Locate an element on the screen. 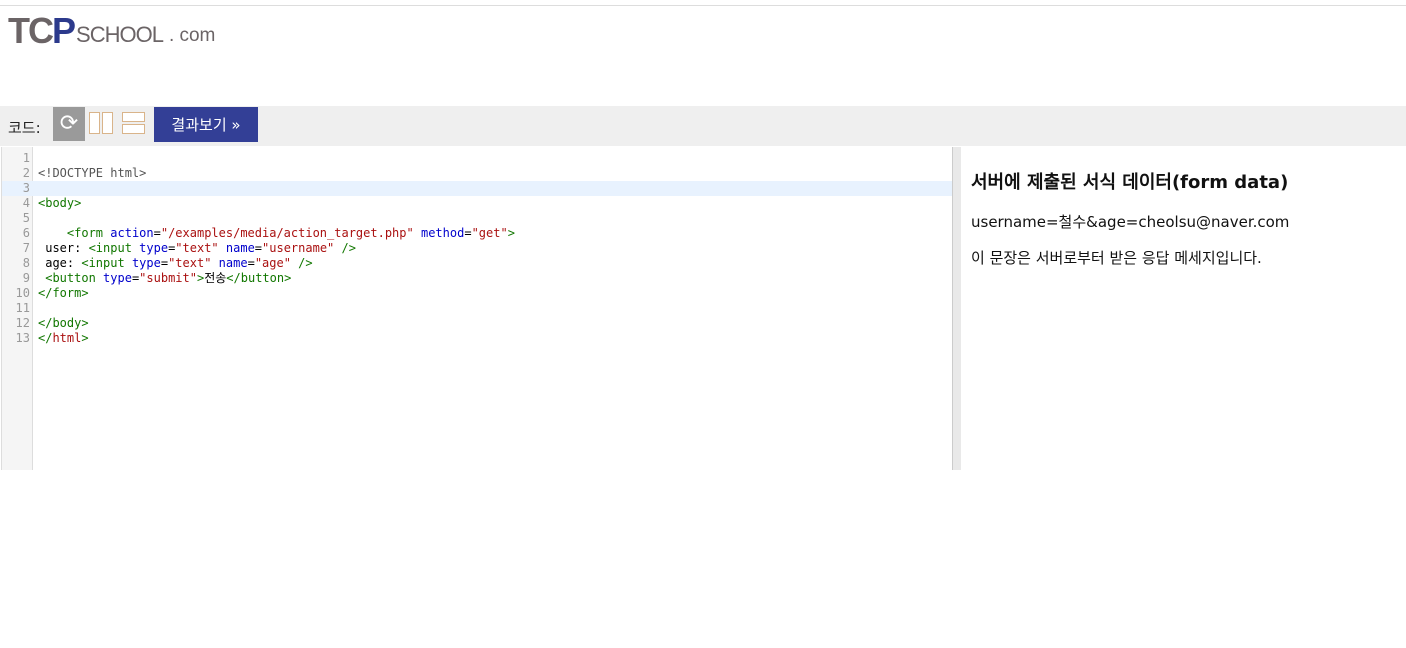 The image size is (1406, 648). logo-com: . com is located at coordinates (192, 35).